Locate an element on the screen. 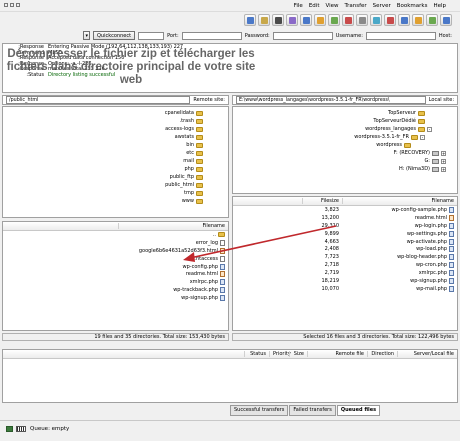 This screenshot has width=460, height=441. arrow-shaft is located at coordinates (263, 242).